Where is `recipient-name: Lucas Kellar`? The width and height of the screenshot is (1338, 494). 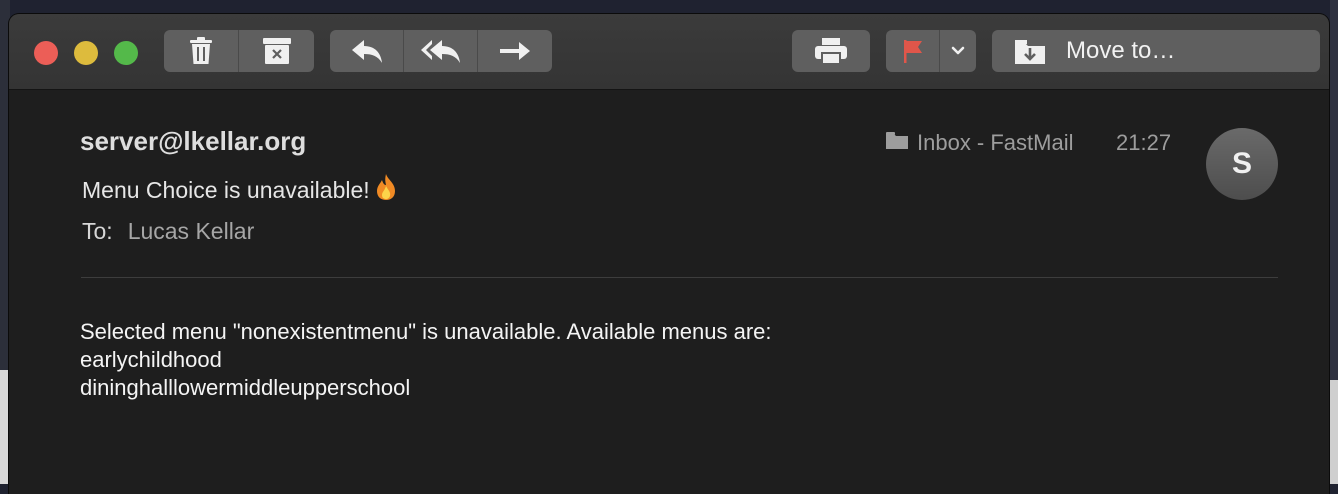 recipient-name: Lucas Kellar is located at coordinates (191, 231).